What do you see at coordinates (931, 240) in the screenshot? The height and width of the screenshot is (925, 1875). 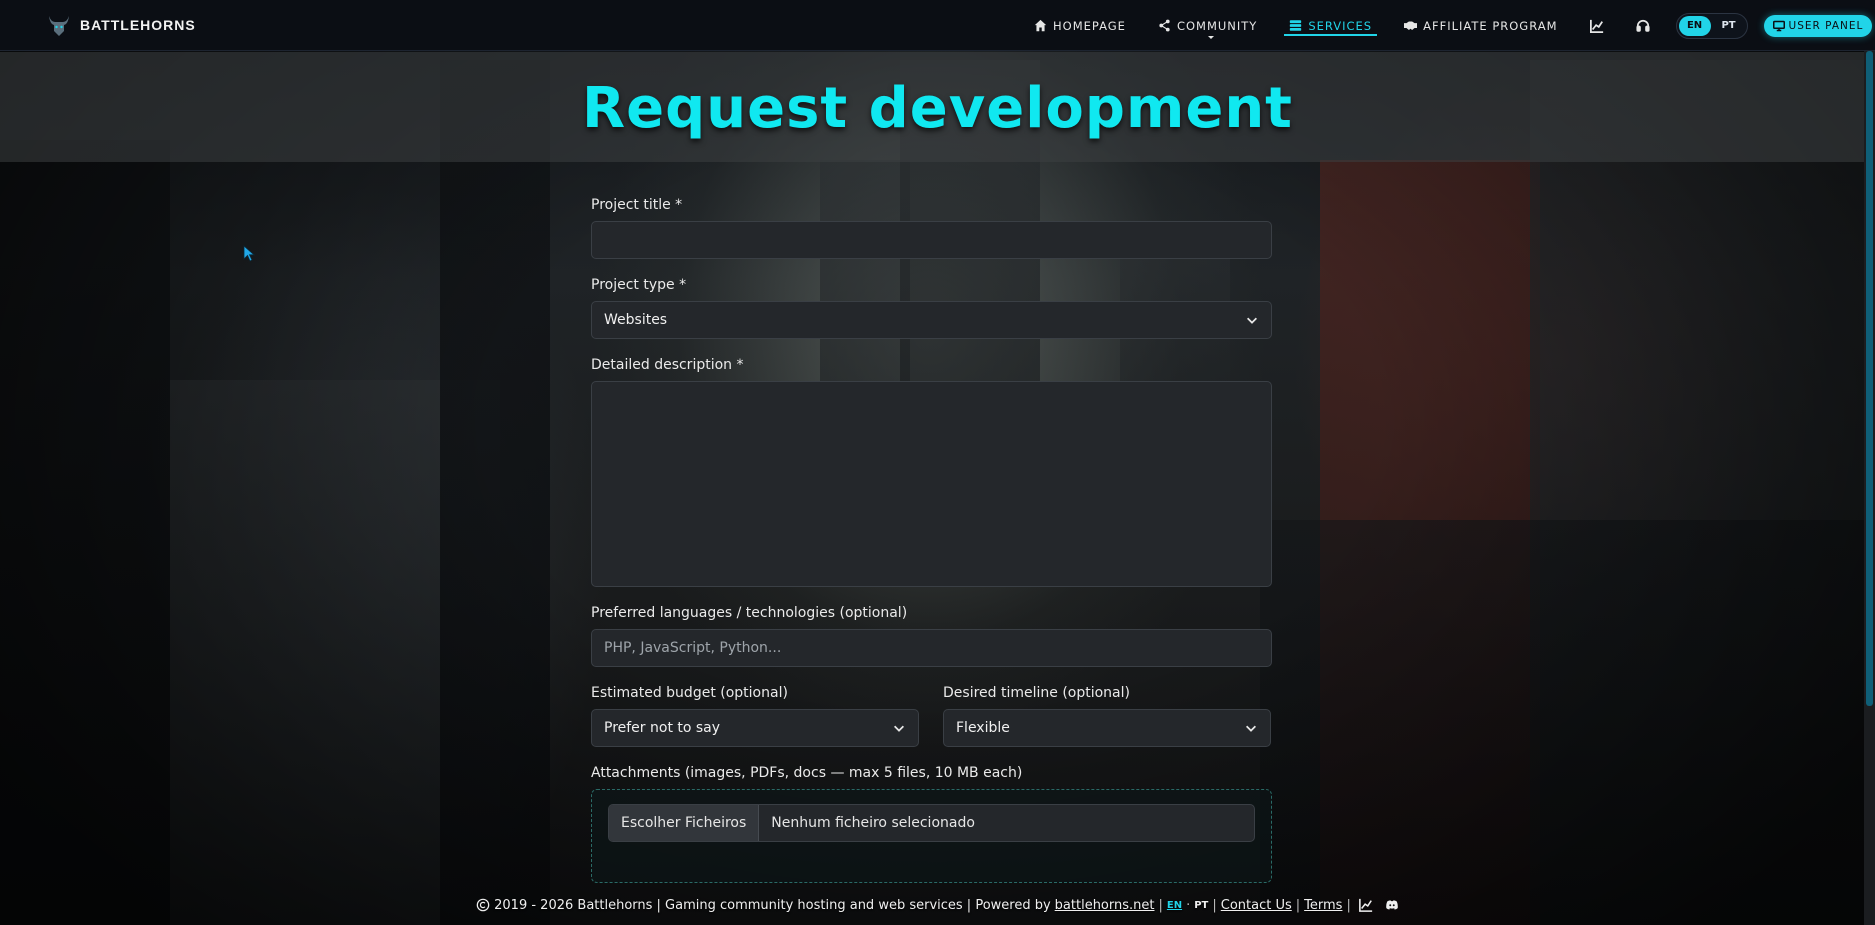 I see `project-title-input` at bounding box center [931, 240].